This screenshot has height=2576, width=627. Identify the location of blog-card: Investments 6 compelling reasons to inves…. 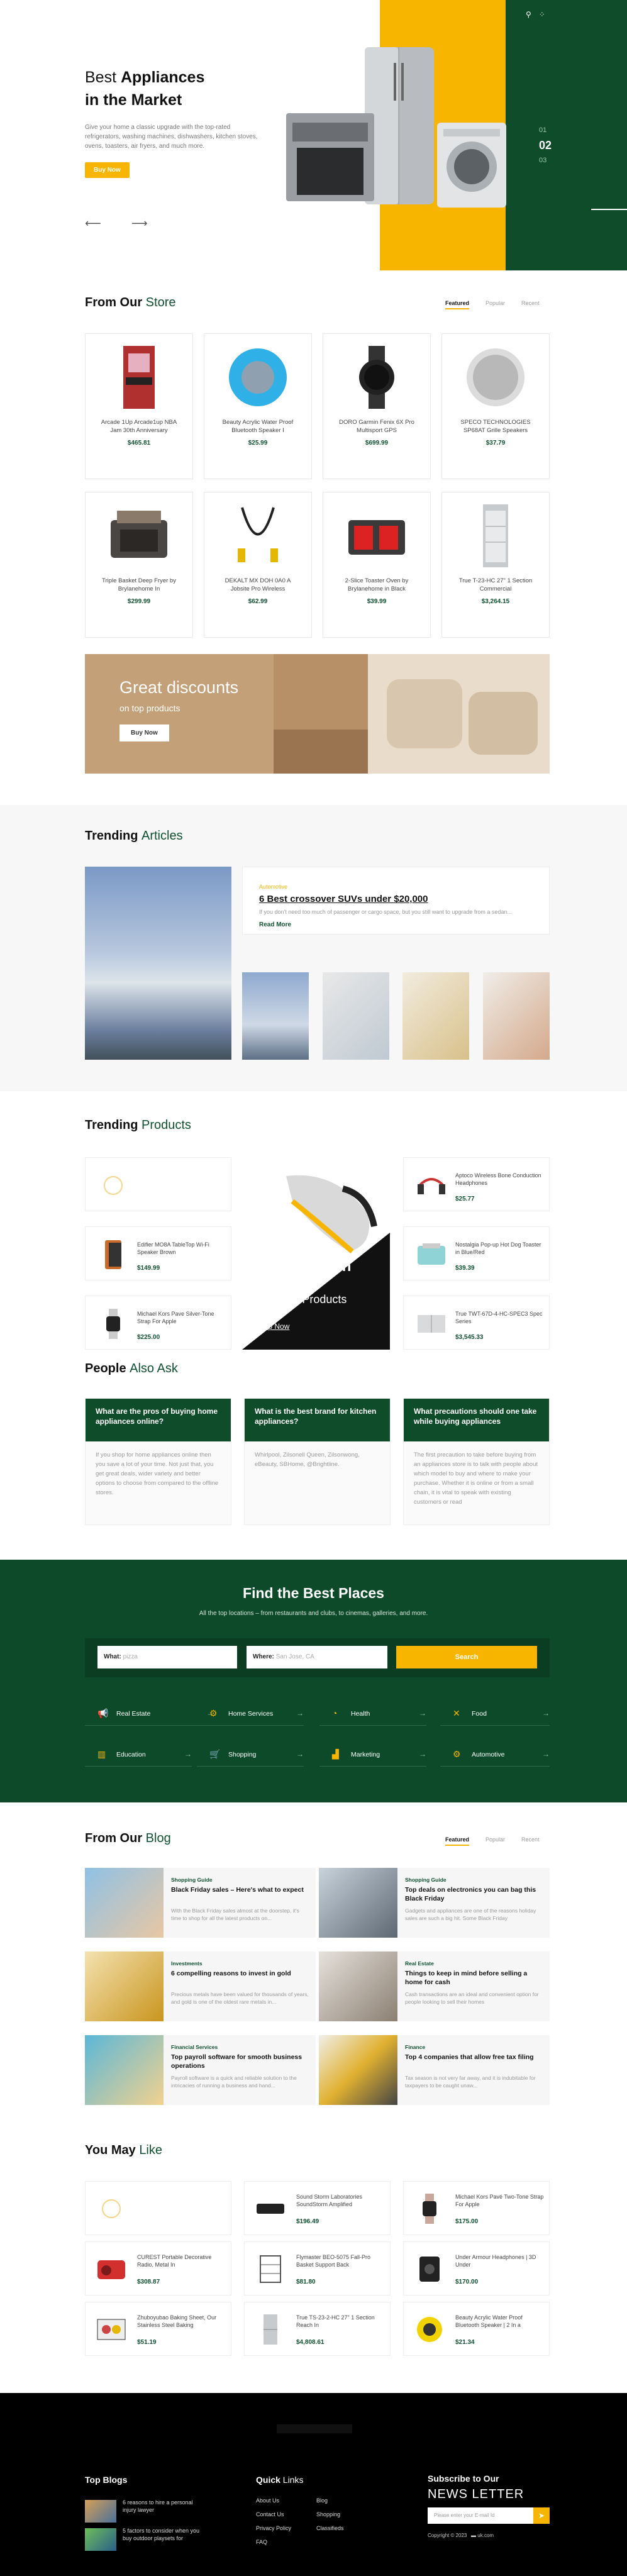
(200, 1986).